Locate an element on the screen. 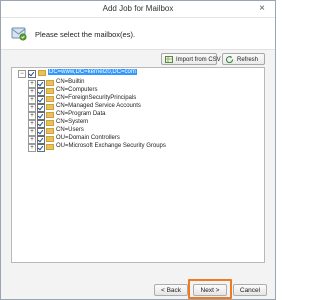 The height and width of the screenshot is (300, 320). tree-item: + CN=Computers is located at coordinates (137, 91).